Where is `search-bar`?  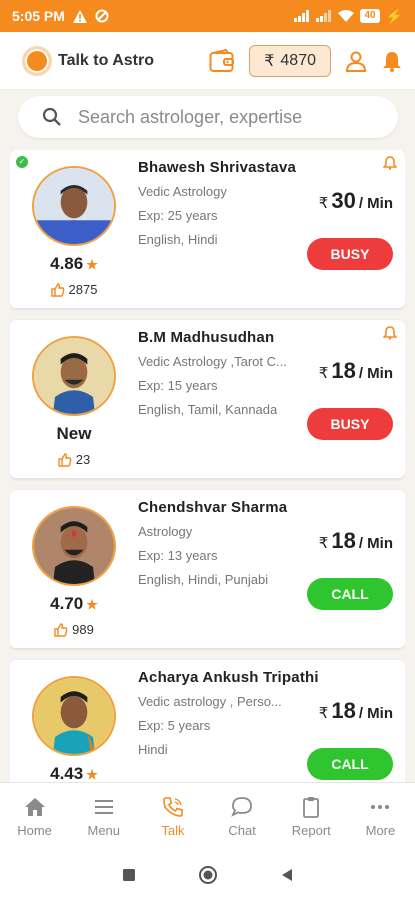 search-bar is located at coordinates (208, 117).